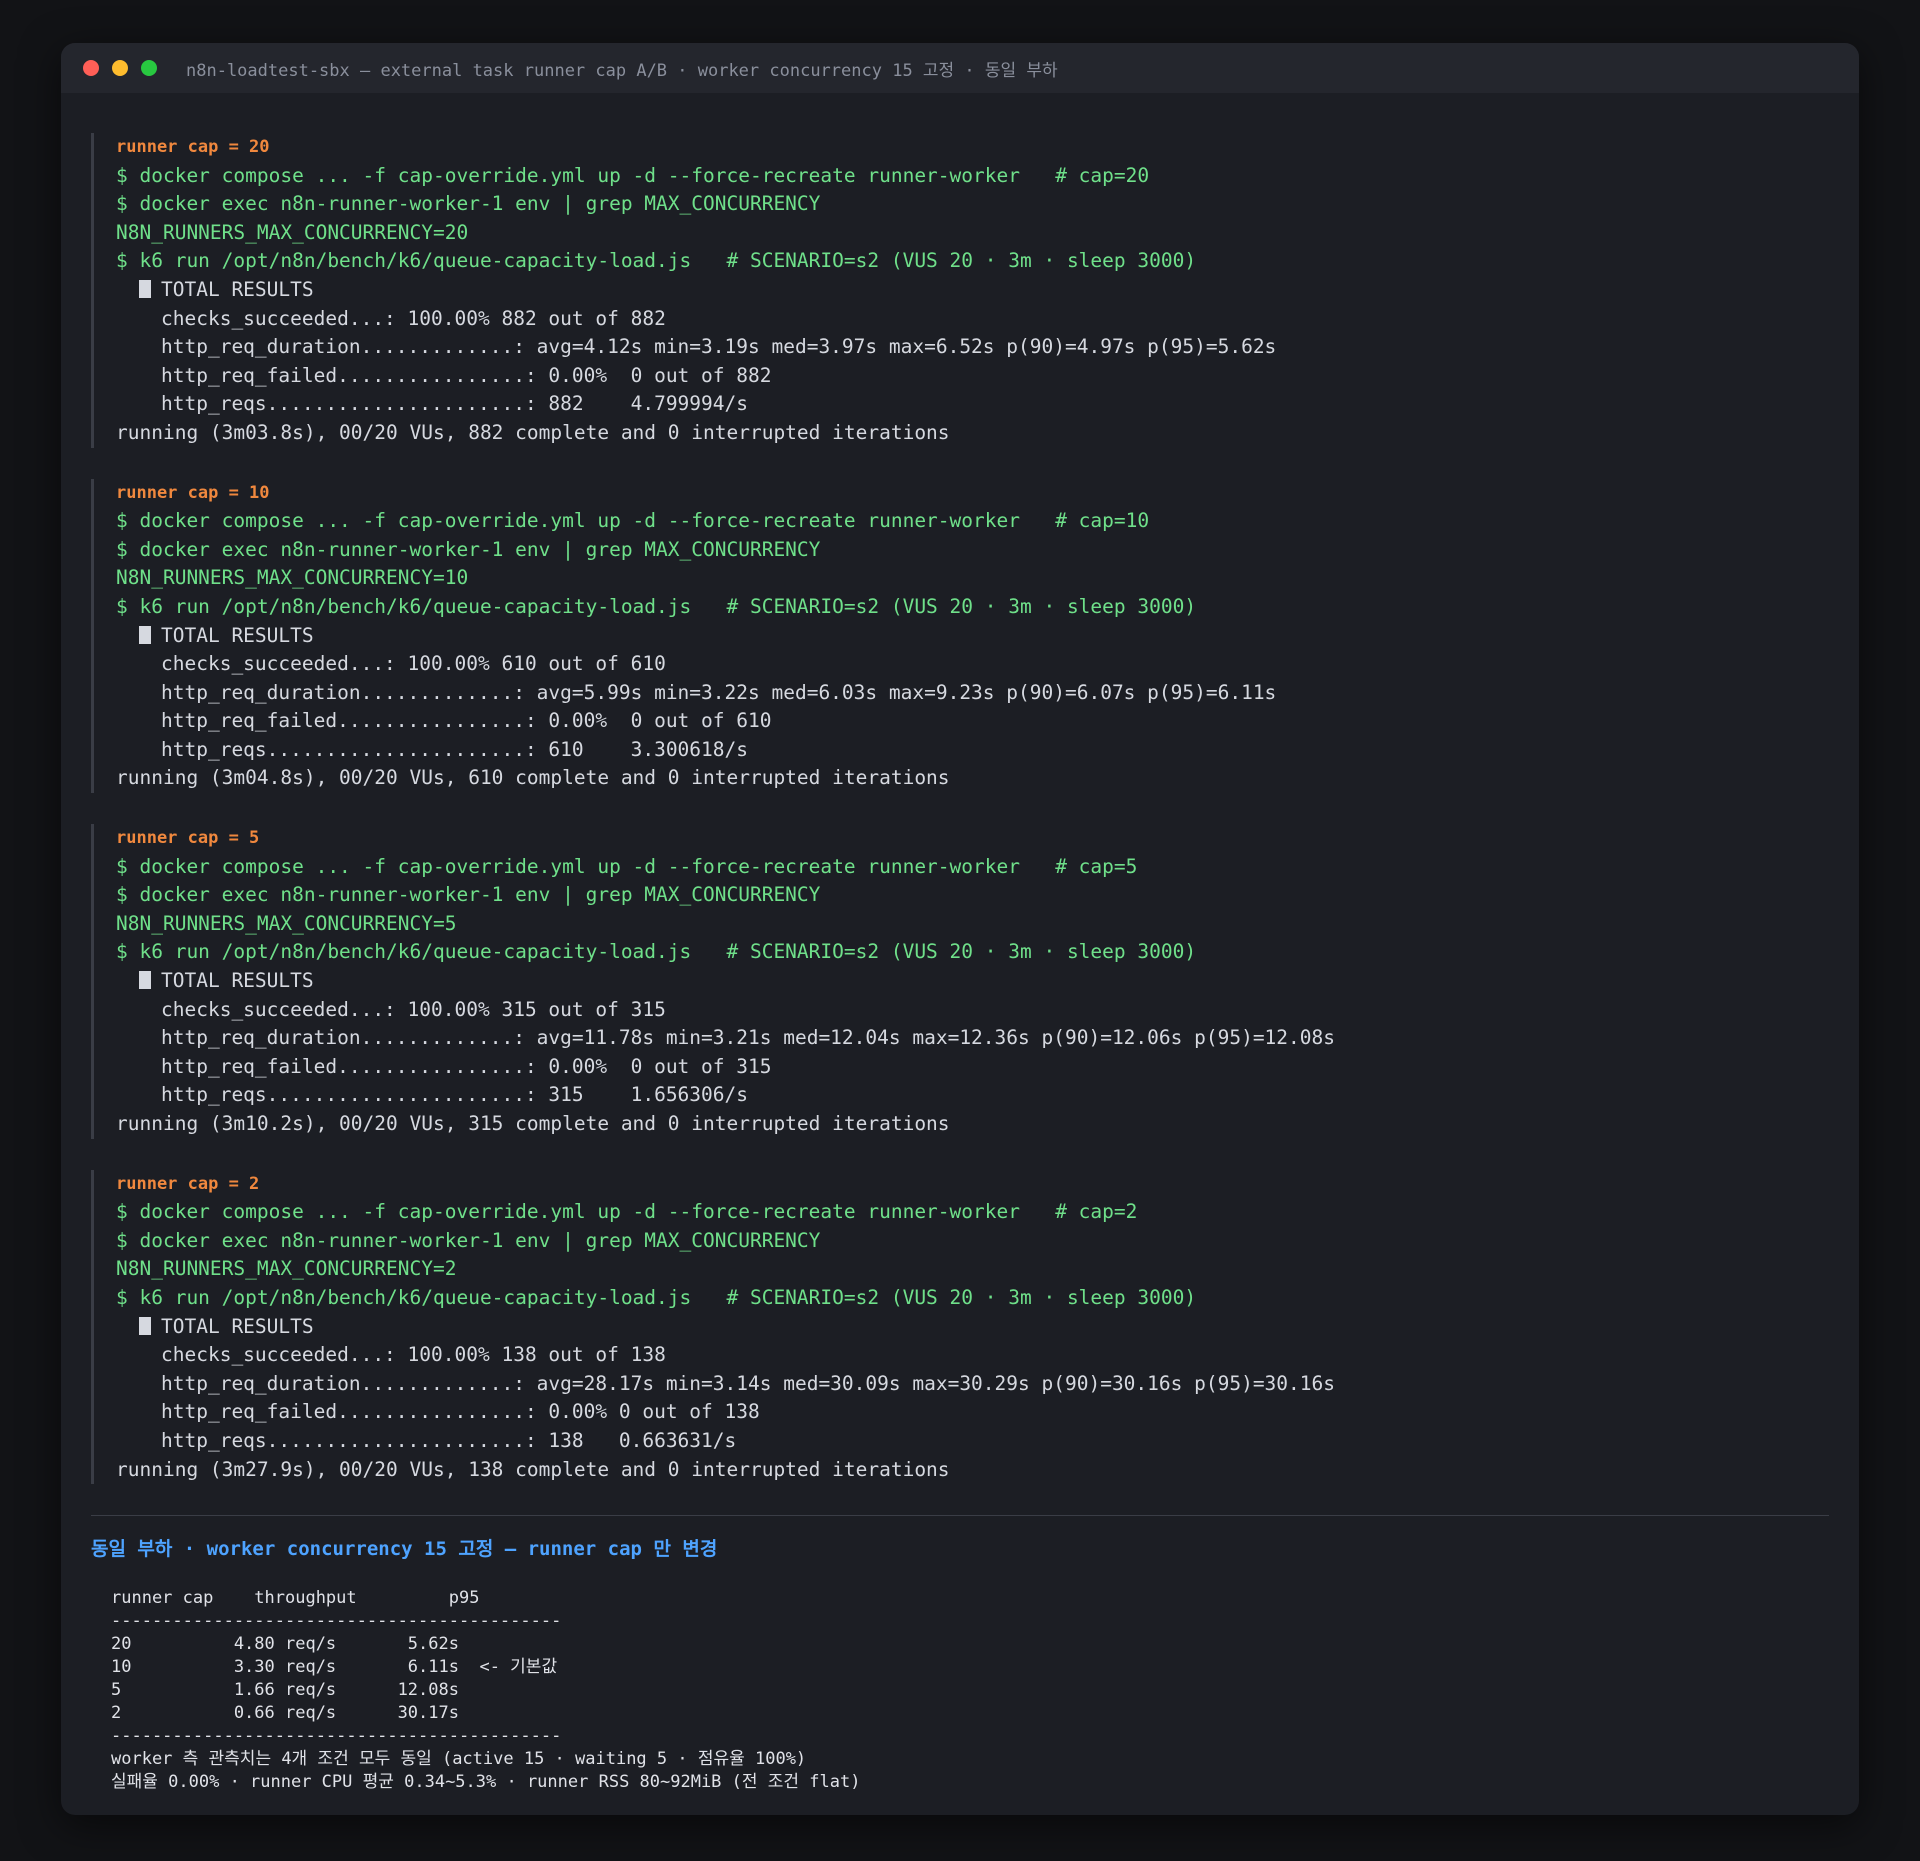 This screenshot has height=1861, width=1920. What do you see at coordinates (285, 1690) in the screenshot?
I see `table-row: 5 1.66 req/s 12.08s` at bounding box center [285, 1690].